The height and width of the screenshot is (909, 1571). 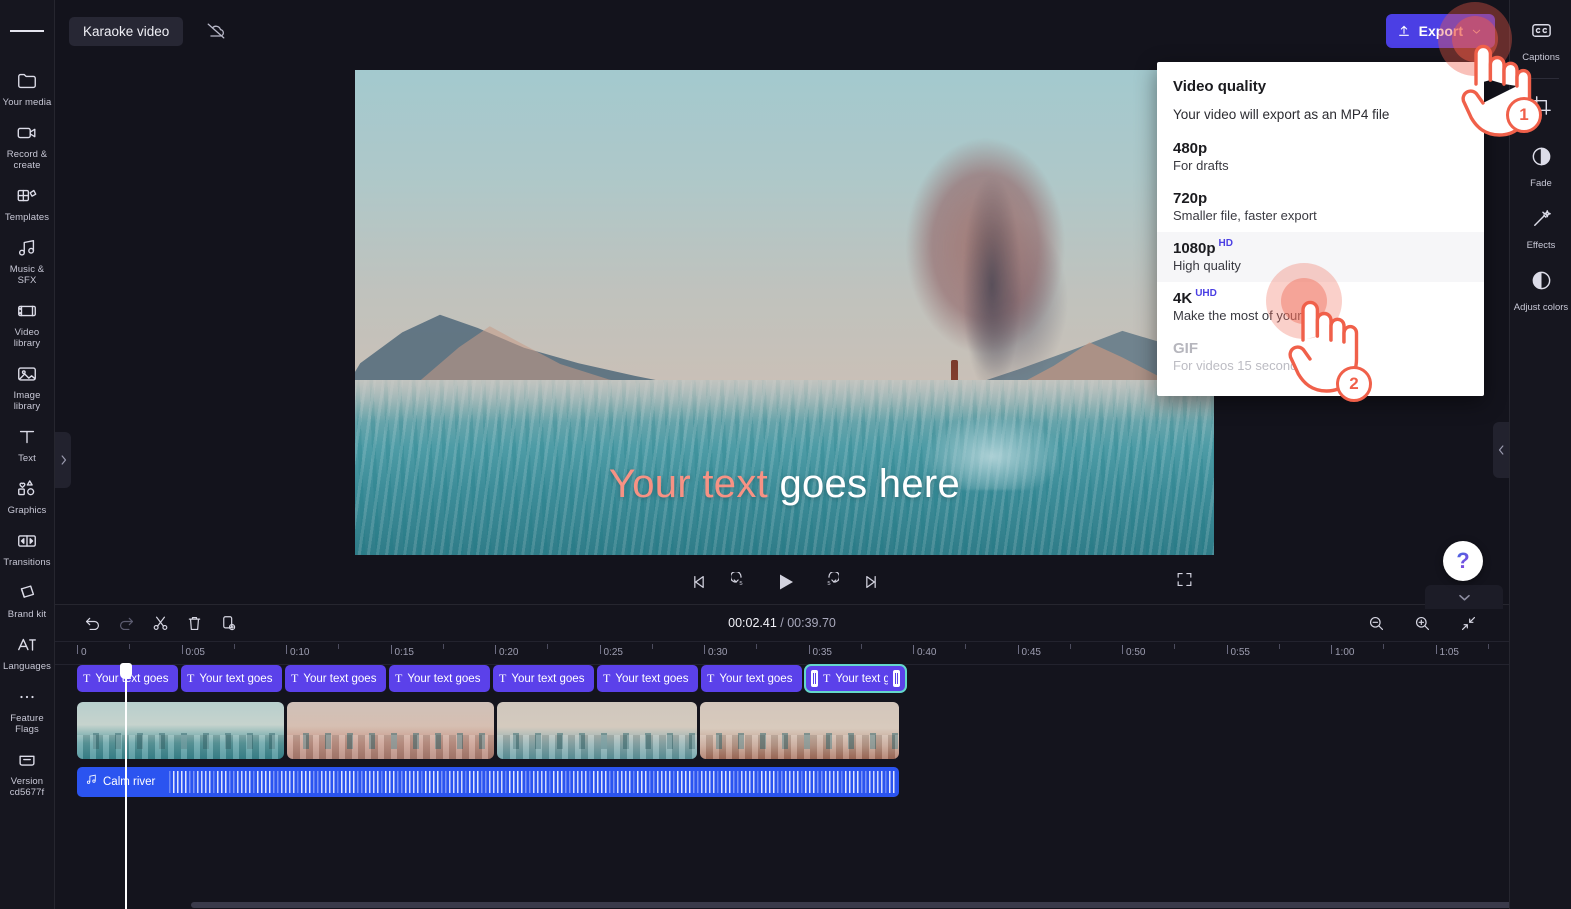 What do you see at coordinates (27, 311) in the screenshot?
I see `film-strip-icon` at bounding box center [27, 311].